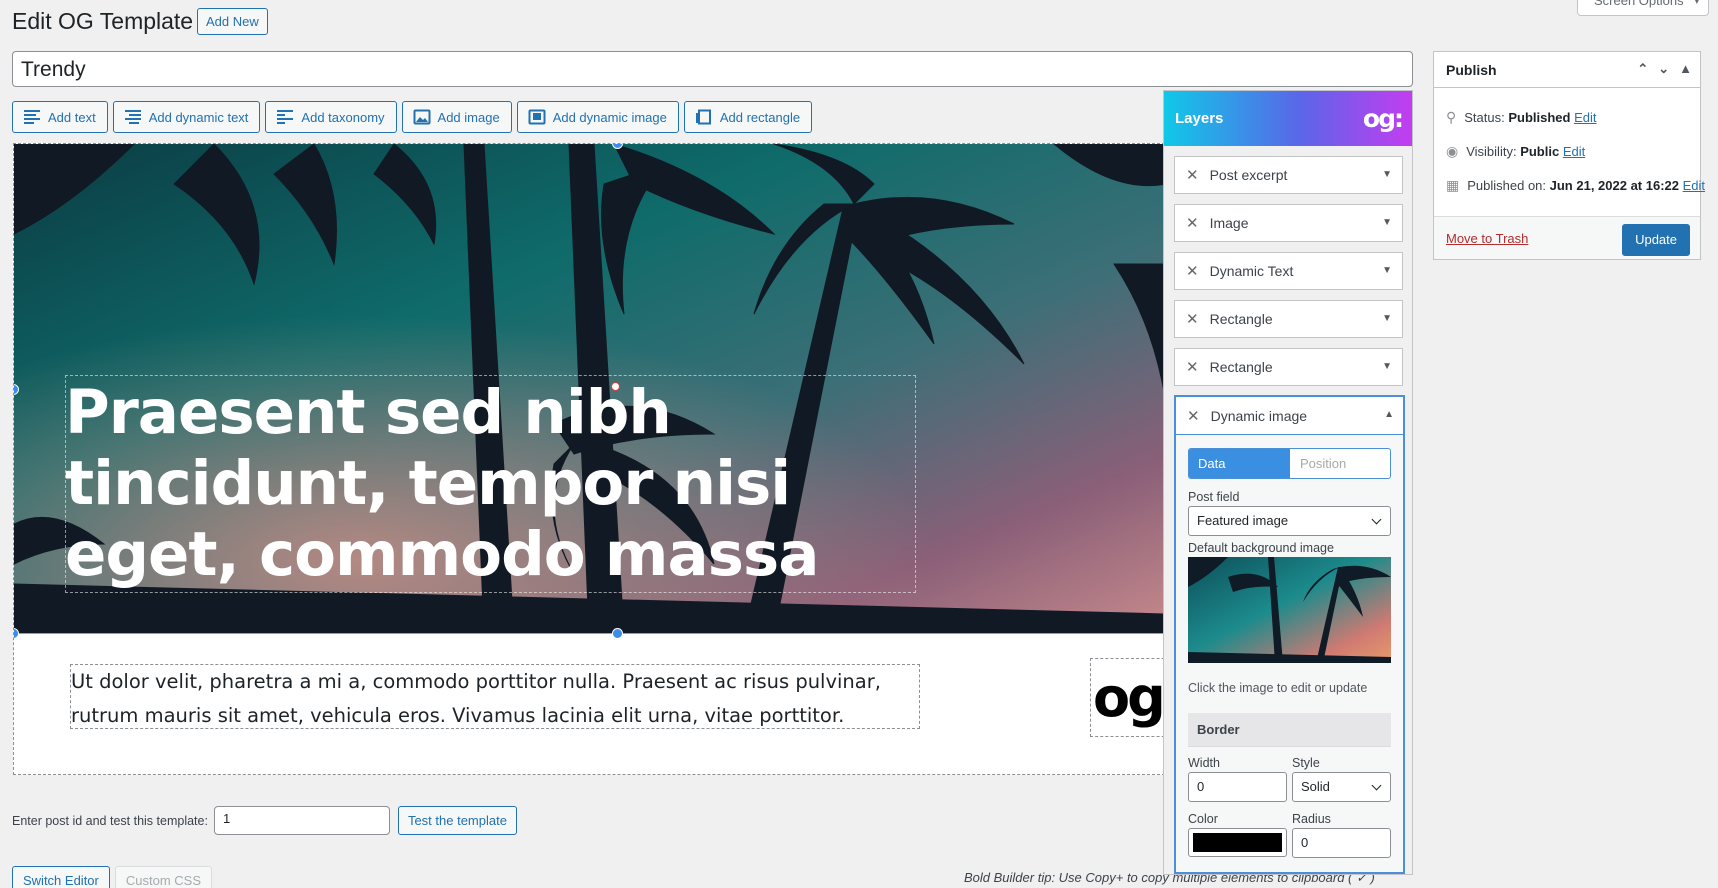 This screenshot has width=1718, height=888. Describe the element at coordinates (617, 633) in the screenshot. I see `resize-handle-bottom` at that location.